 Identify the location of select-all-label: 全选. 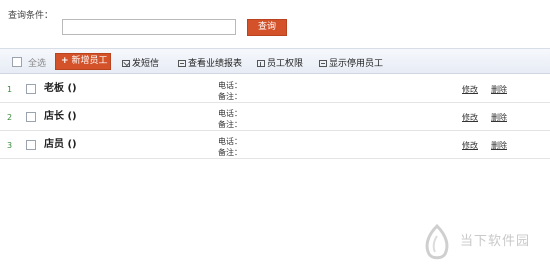
(37, 62).